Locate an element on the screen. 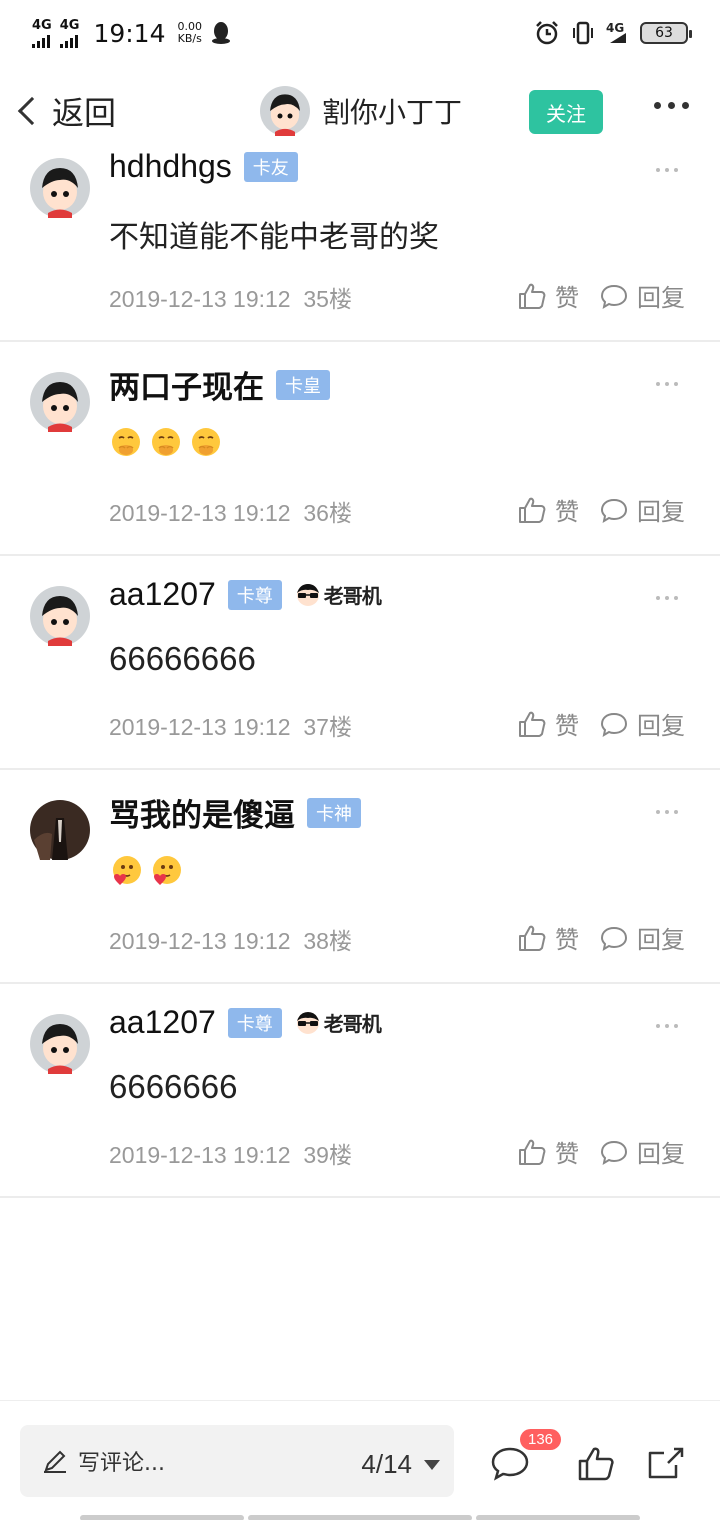 Image resolution: width=720 pixels, height=1520 pixels. sunglasses-face-icon is located at coordinates (307, 1022).